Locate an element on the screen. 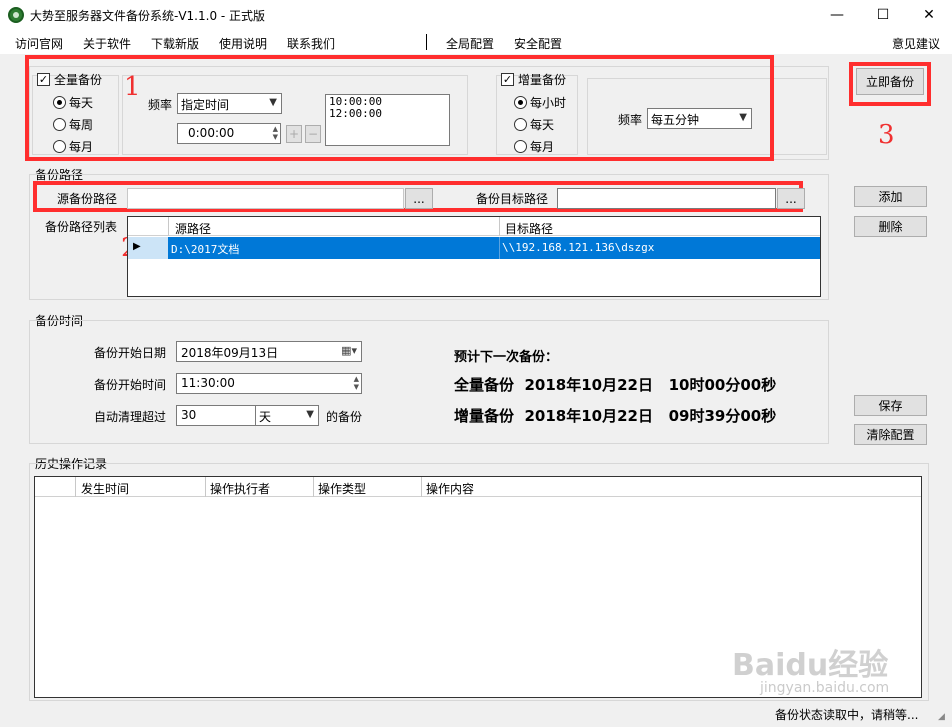 The image size is (952, 727). maximize-button: ☐ is located at coordinates (883, 15).